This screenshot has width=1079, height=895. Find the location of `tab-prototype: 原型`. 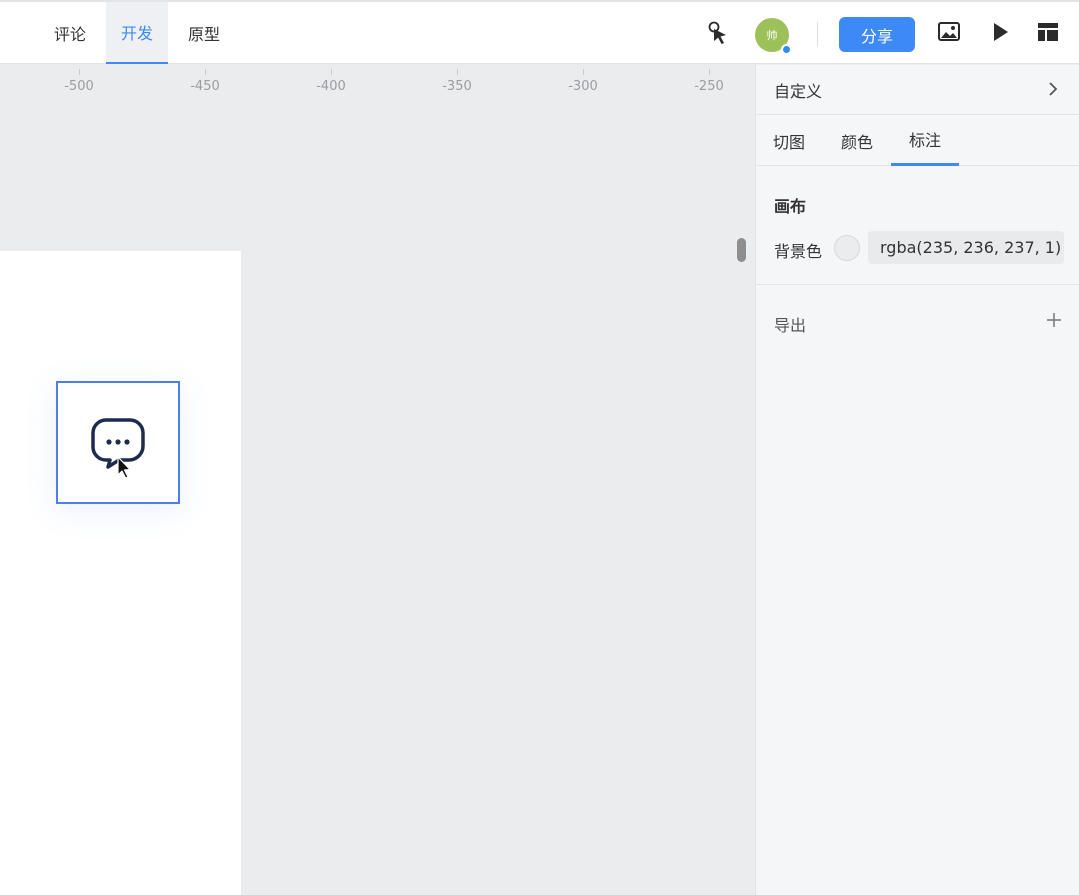

tab-prototype: 原型 is located at coordinates (204, 33).